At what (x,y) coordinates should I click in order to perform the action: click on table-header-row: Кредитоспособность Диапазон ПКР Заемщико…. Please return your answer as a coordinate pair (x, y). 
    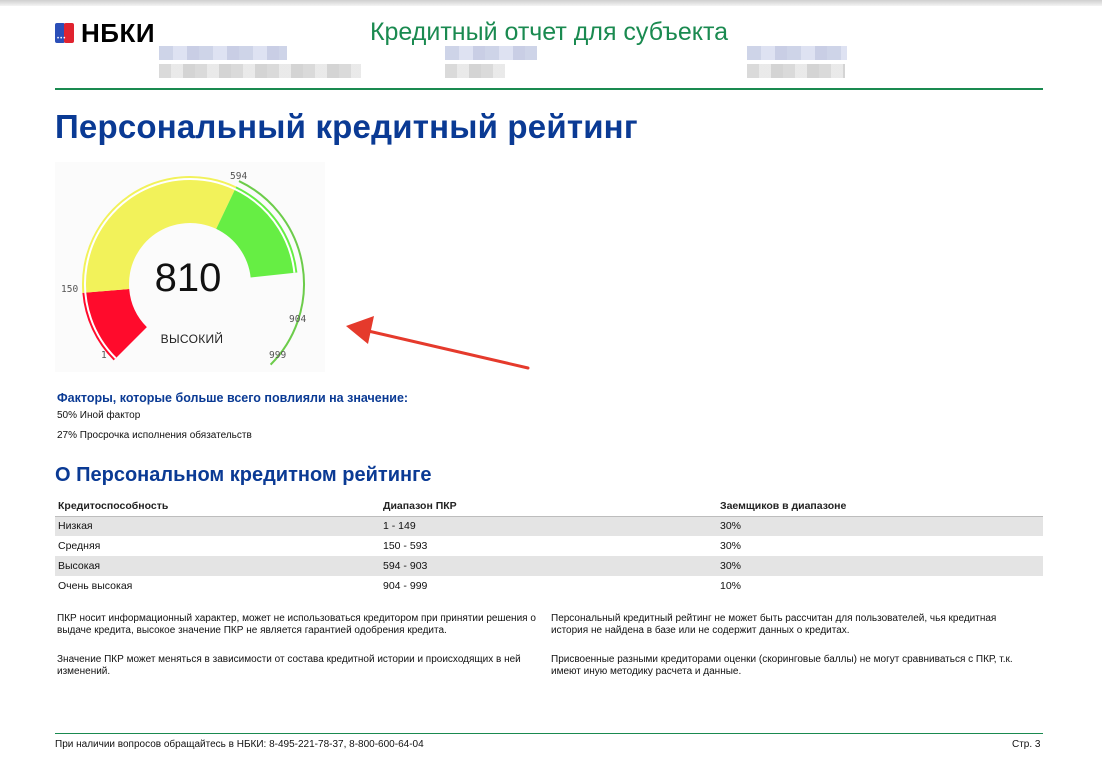
    Looking at the image, I should click on (549, 507).